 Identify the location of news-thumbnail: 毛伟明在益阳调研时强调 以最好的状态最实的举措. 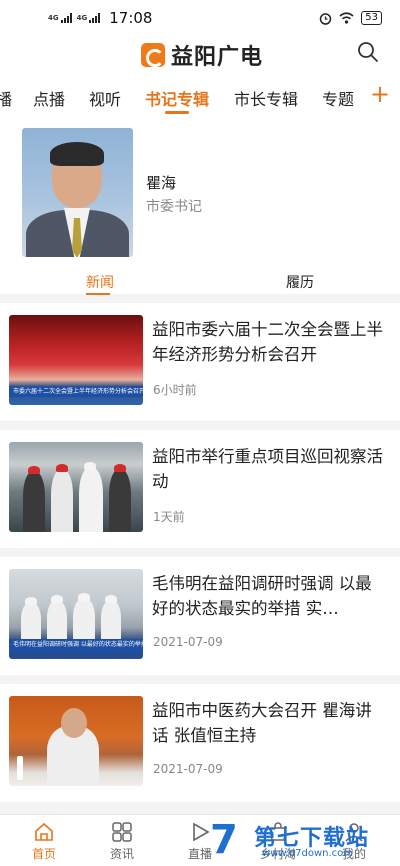
(76, 614).